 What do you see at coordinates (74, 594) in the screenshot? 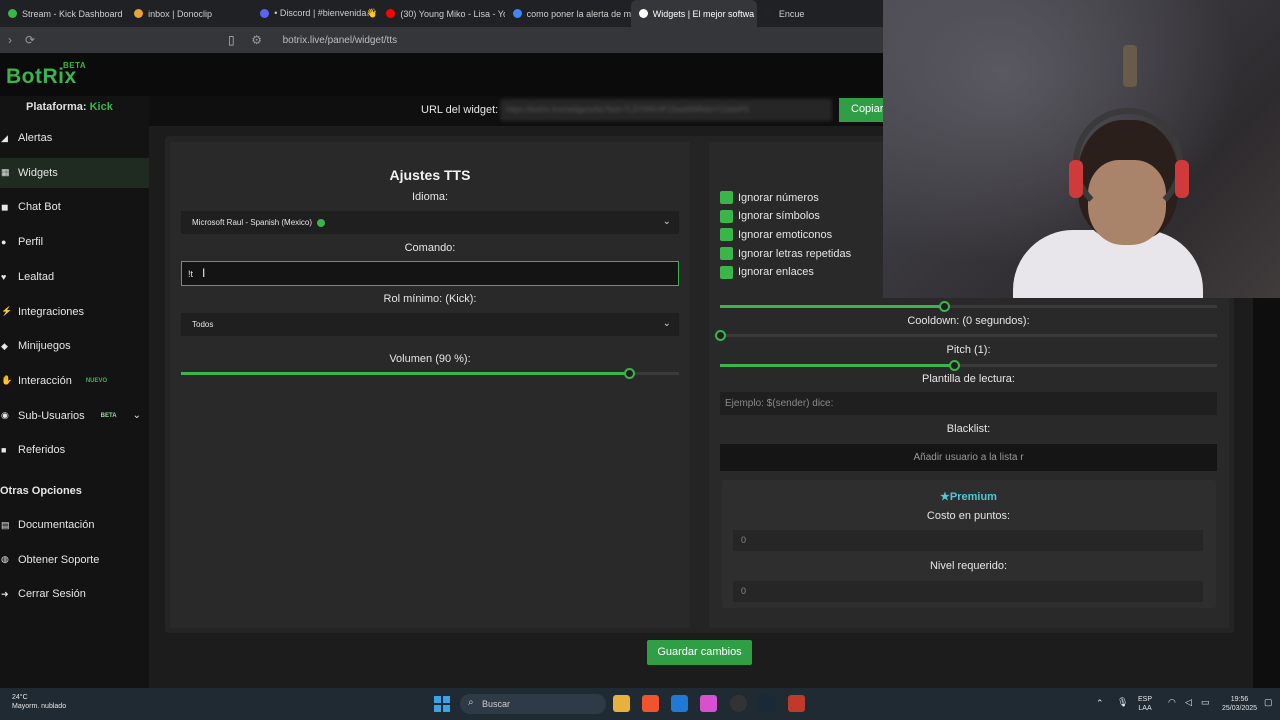
I see `sidebar-item-cerrar-sesi-n: ➜ Cerrar Sesión` at bounding box center [74, 594].